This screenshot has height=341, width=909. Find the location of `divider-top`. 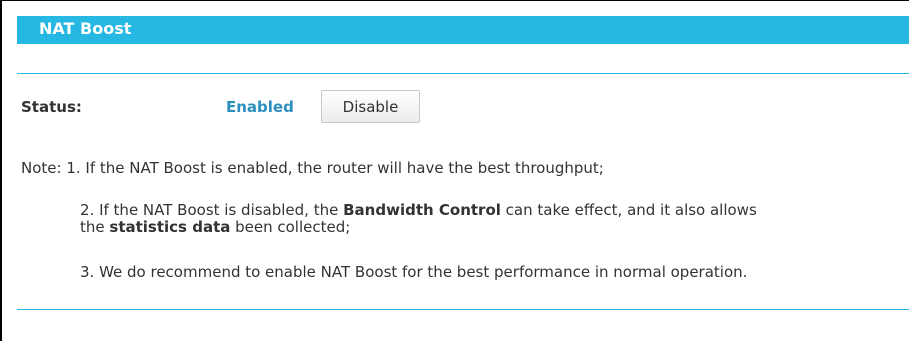

divider-top is located at coordinates (463, 73).